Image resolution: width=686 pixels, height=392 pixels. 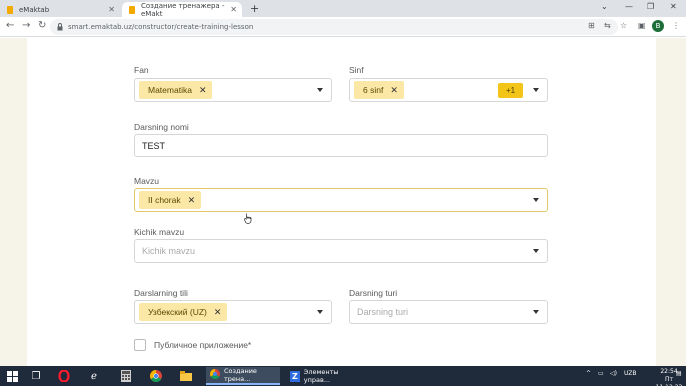 I want to click on darsning-turi-placeholder: Darsning turi, so click(x=383, y=312).